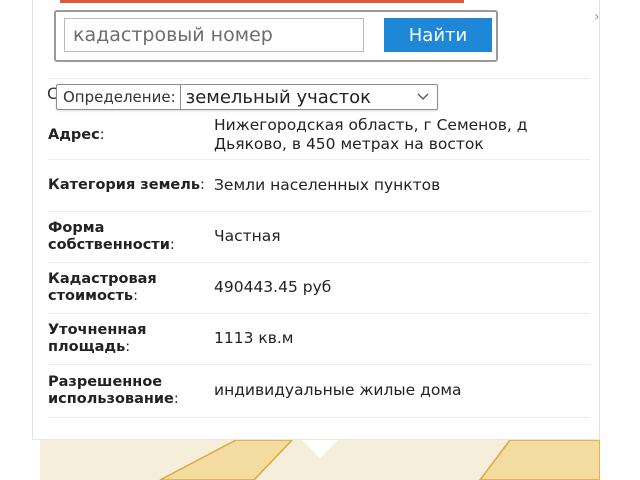 This screenshot has width=640, height=480. Describe the element at coordinates (102, 287) in the screenshot. I see `row-key-text: Кадастровая стоимость` at that location.